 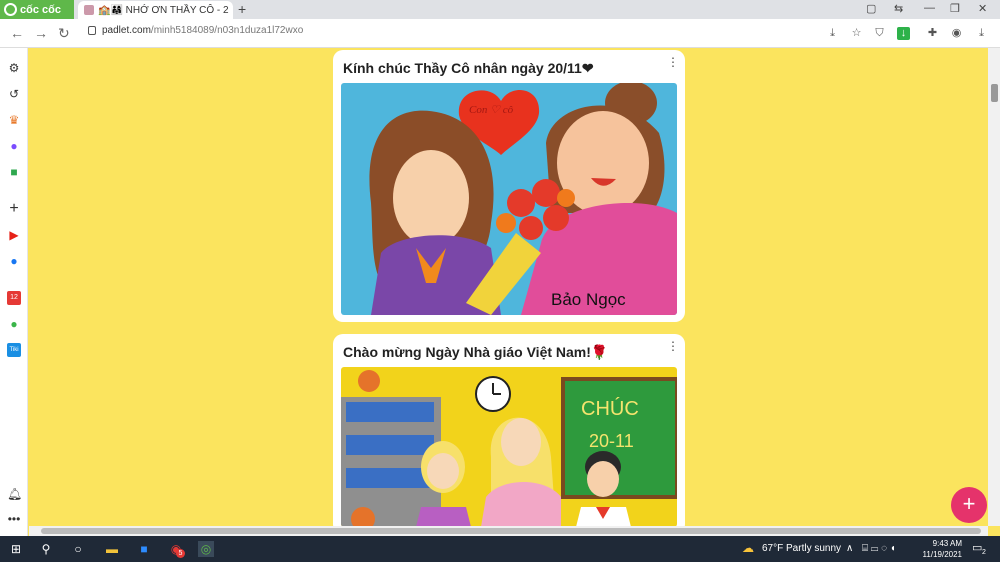 What do you see at coordinates (929, 8) in the screenshot?
I see `minimize-button: —` at bounding box center [929, 8].